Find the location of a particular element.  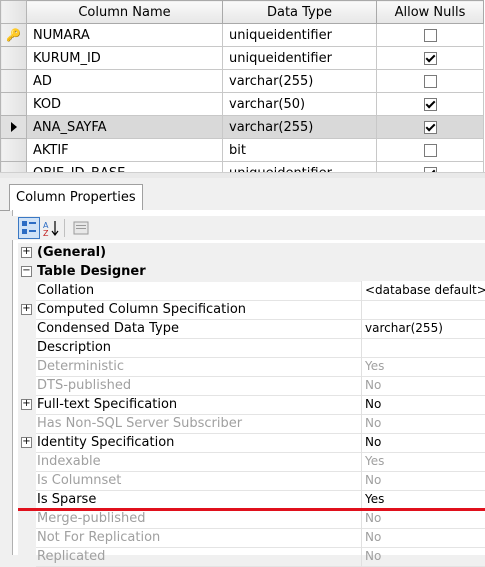

column-name-cell: KOD is located at coordinates (124, 104).